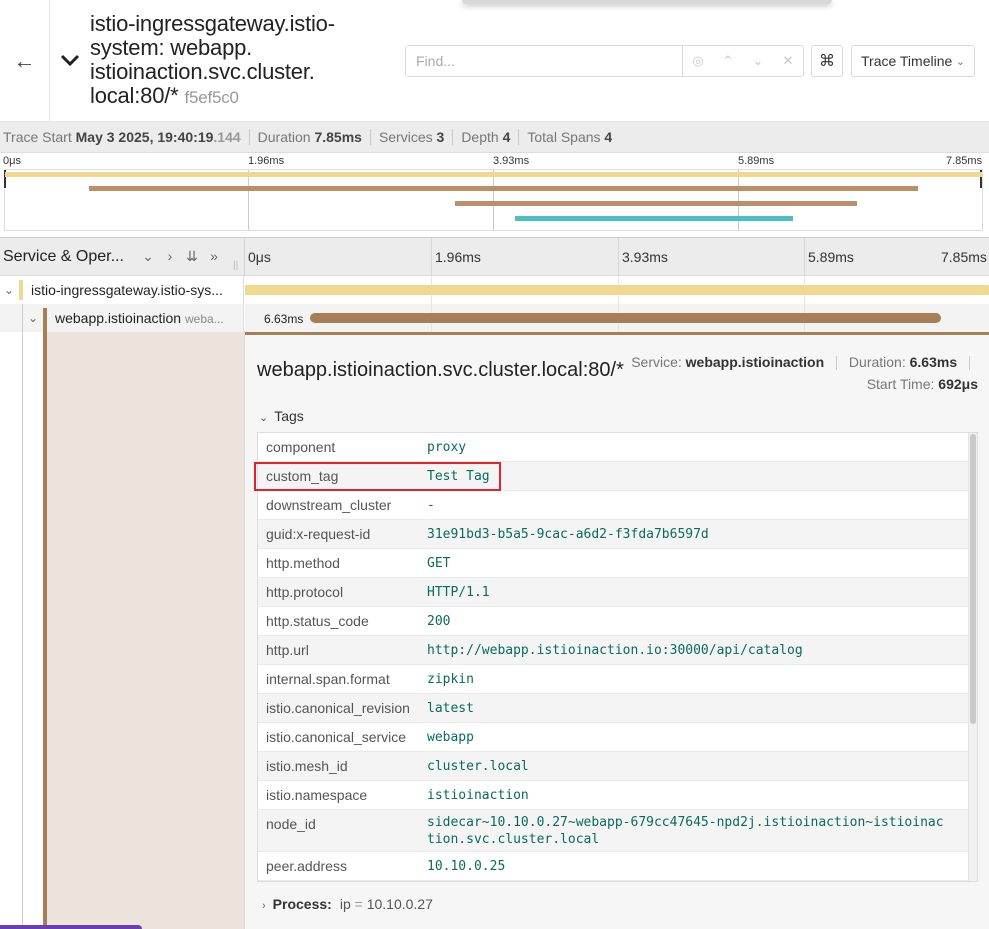 This screenshot has width=989, height=929. I want to click on trace-start: Trace Start May 3 2025, 19:40:19.144, so click(126, 137).